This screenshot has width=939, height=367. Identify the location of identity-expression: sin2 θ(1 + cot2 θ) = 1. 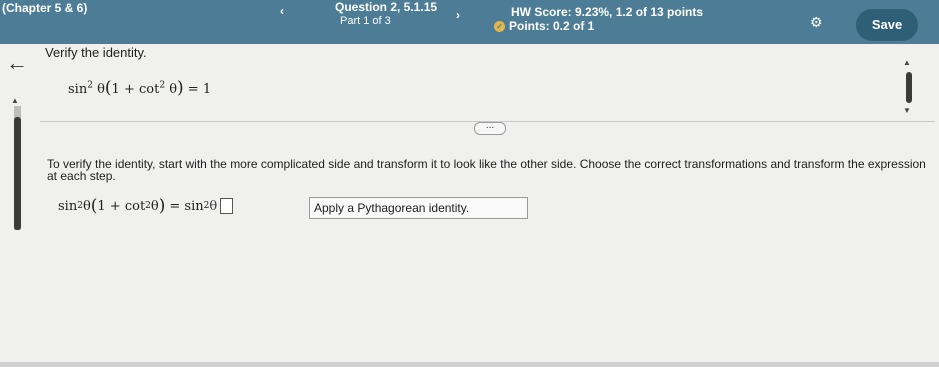
(140, 88).